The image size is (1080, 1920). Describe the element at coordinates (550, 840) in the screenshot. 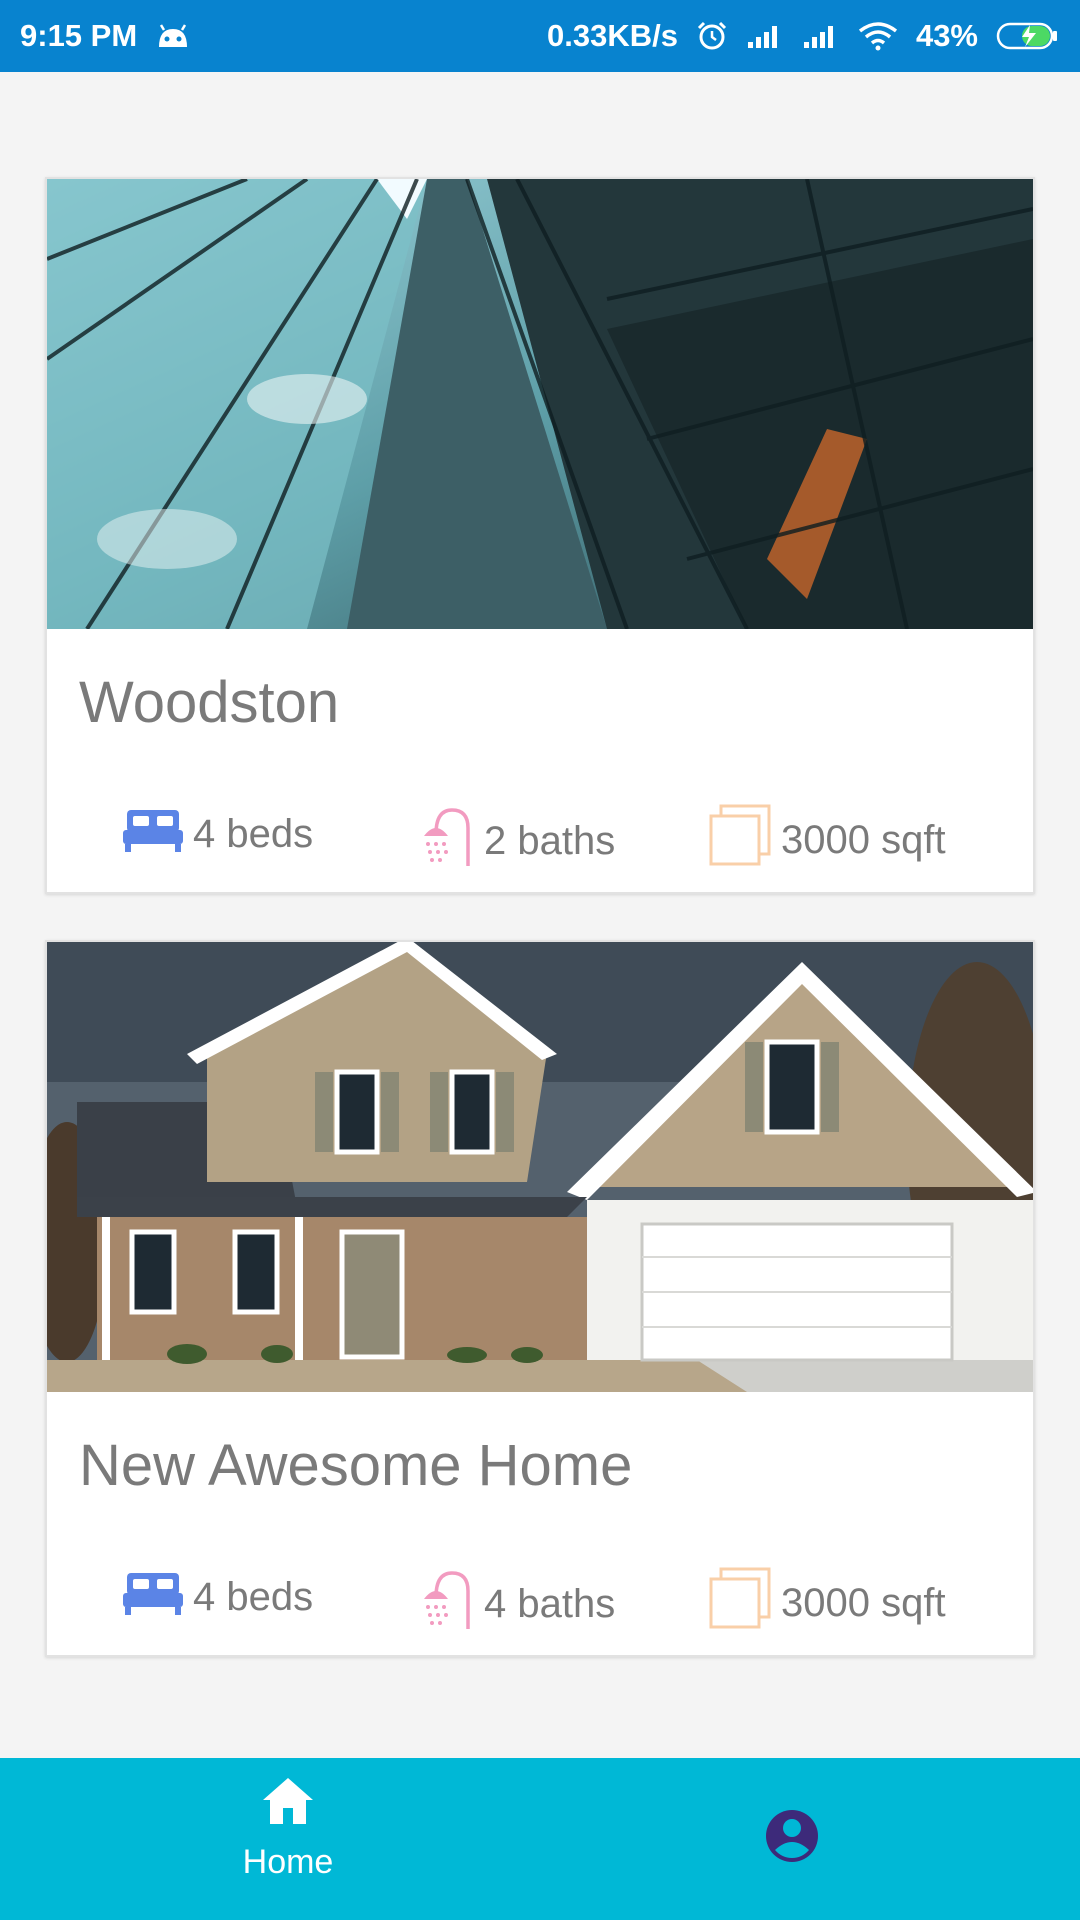

I see `baths-label: 2 baths` at that location.